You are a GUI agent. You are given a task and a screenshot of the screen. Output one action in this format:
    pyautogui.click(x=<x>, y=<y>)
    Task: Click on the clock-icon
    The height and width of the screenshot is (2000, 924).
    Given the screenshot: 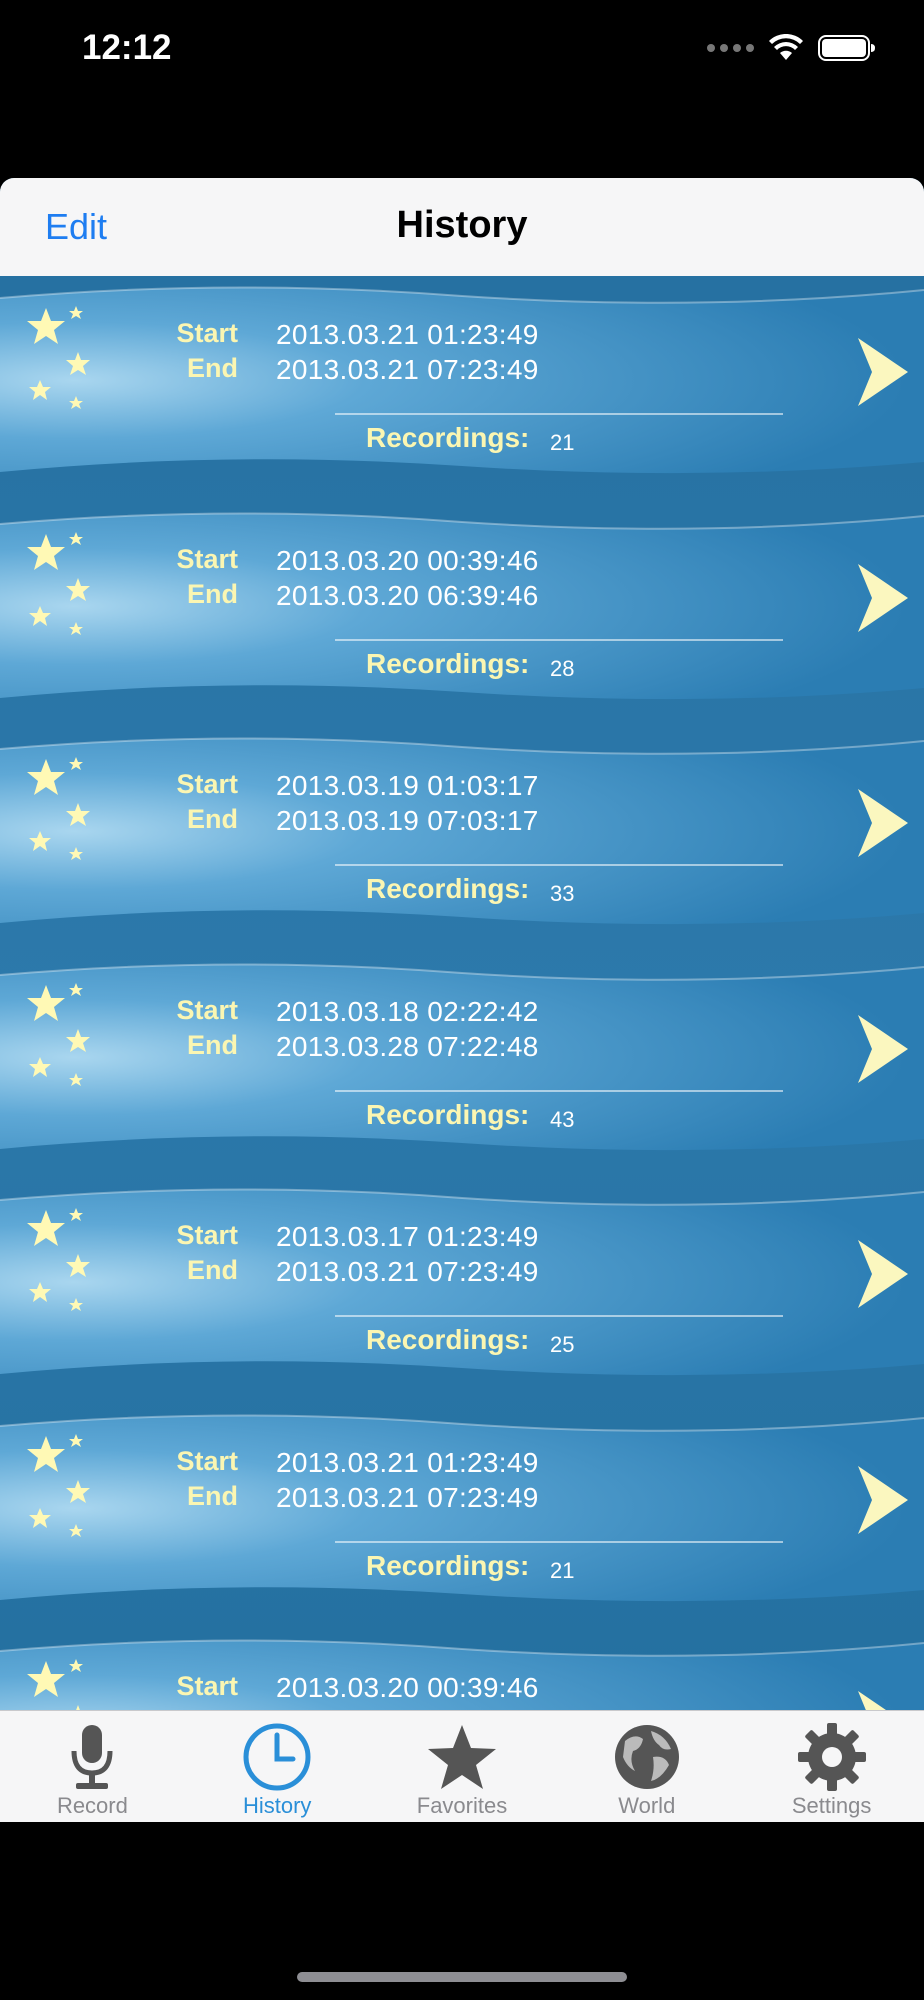 What is the action you would take?
    pyautogui.click(x=277, y=1757)
    